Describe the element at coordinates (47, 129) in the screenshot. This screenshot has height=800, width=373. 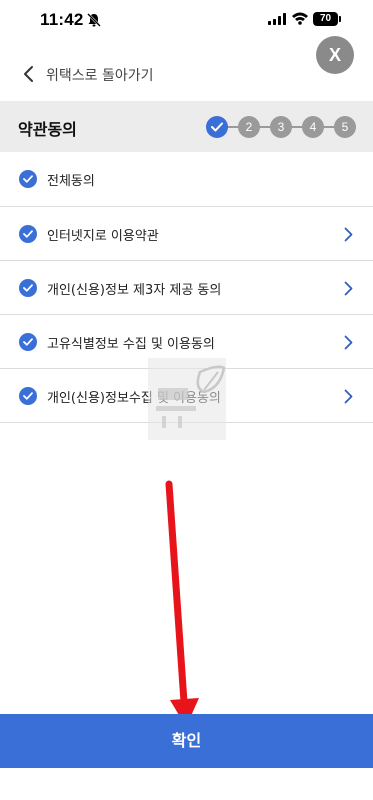
I see `page-title: 약관동의` at that location.